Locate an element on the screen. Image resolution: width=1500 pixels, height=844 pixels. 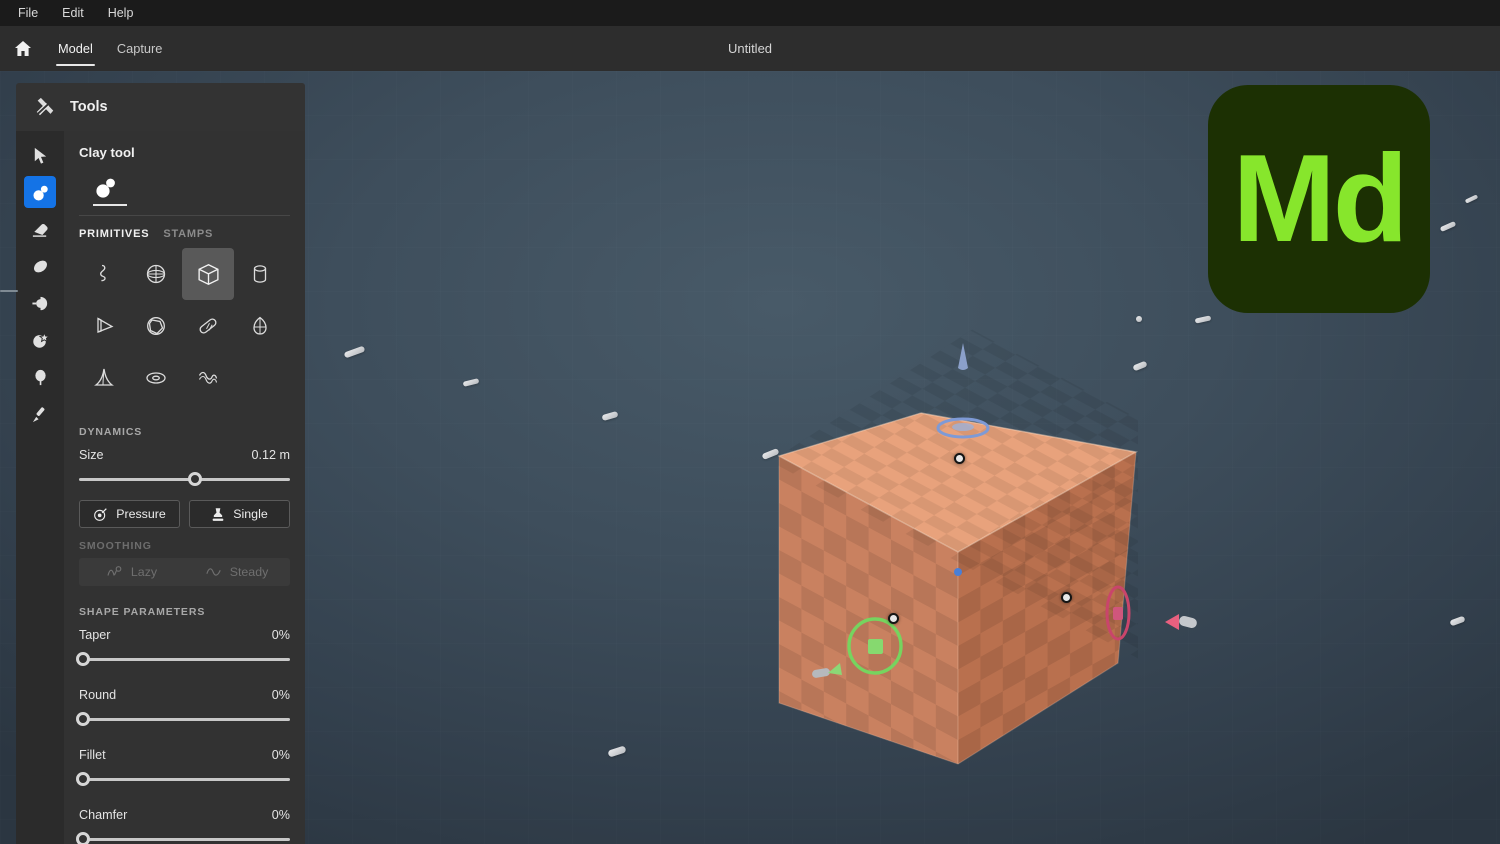
rail-item-erase-tool is located at coordinates (40, 229).